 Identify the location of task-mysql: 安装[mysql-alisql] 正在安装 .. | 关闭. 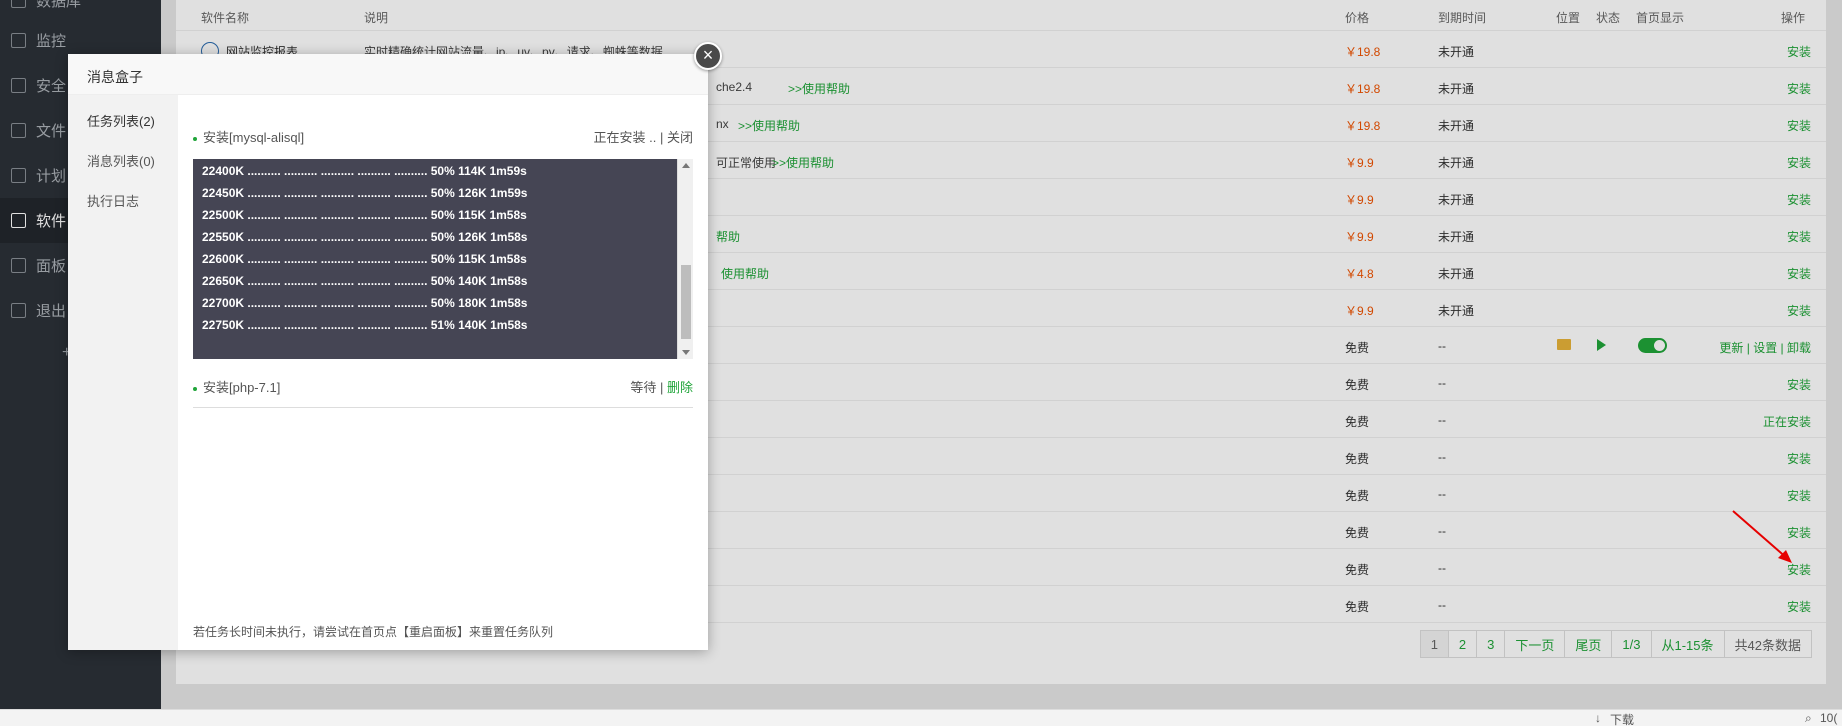
(443, 137).